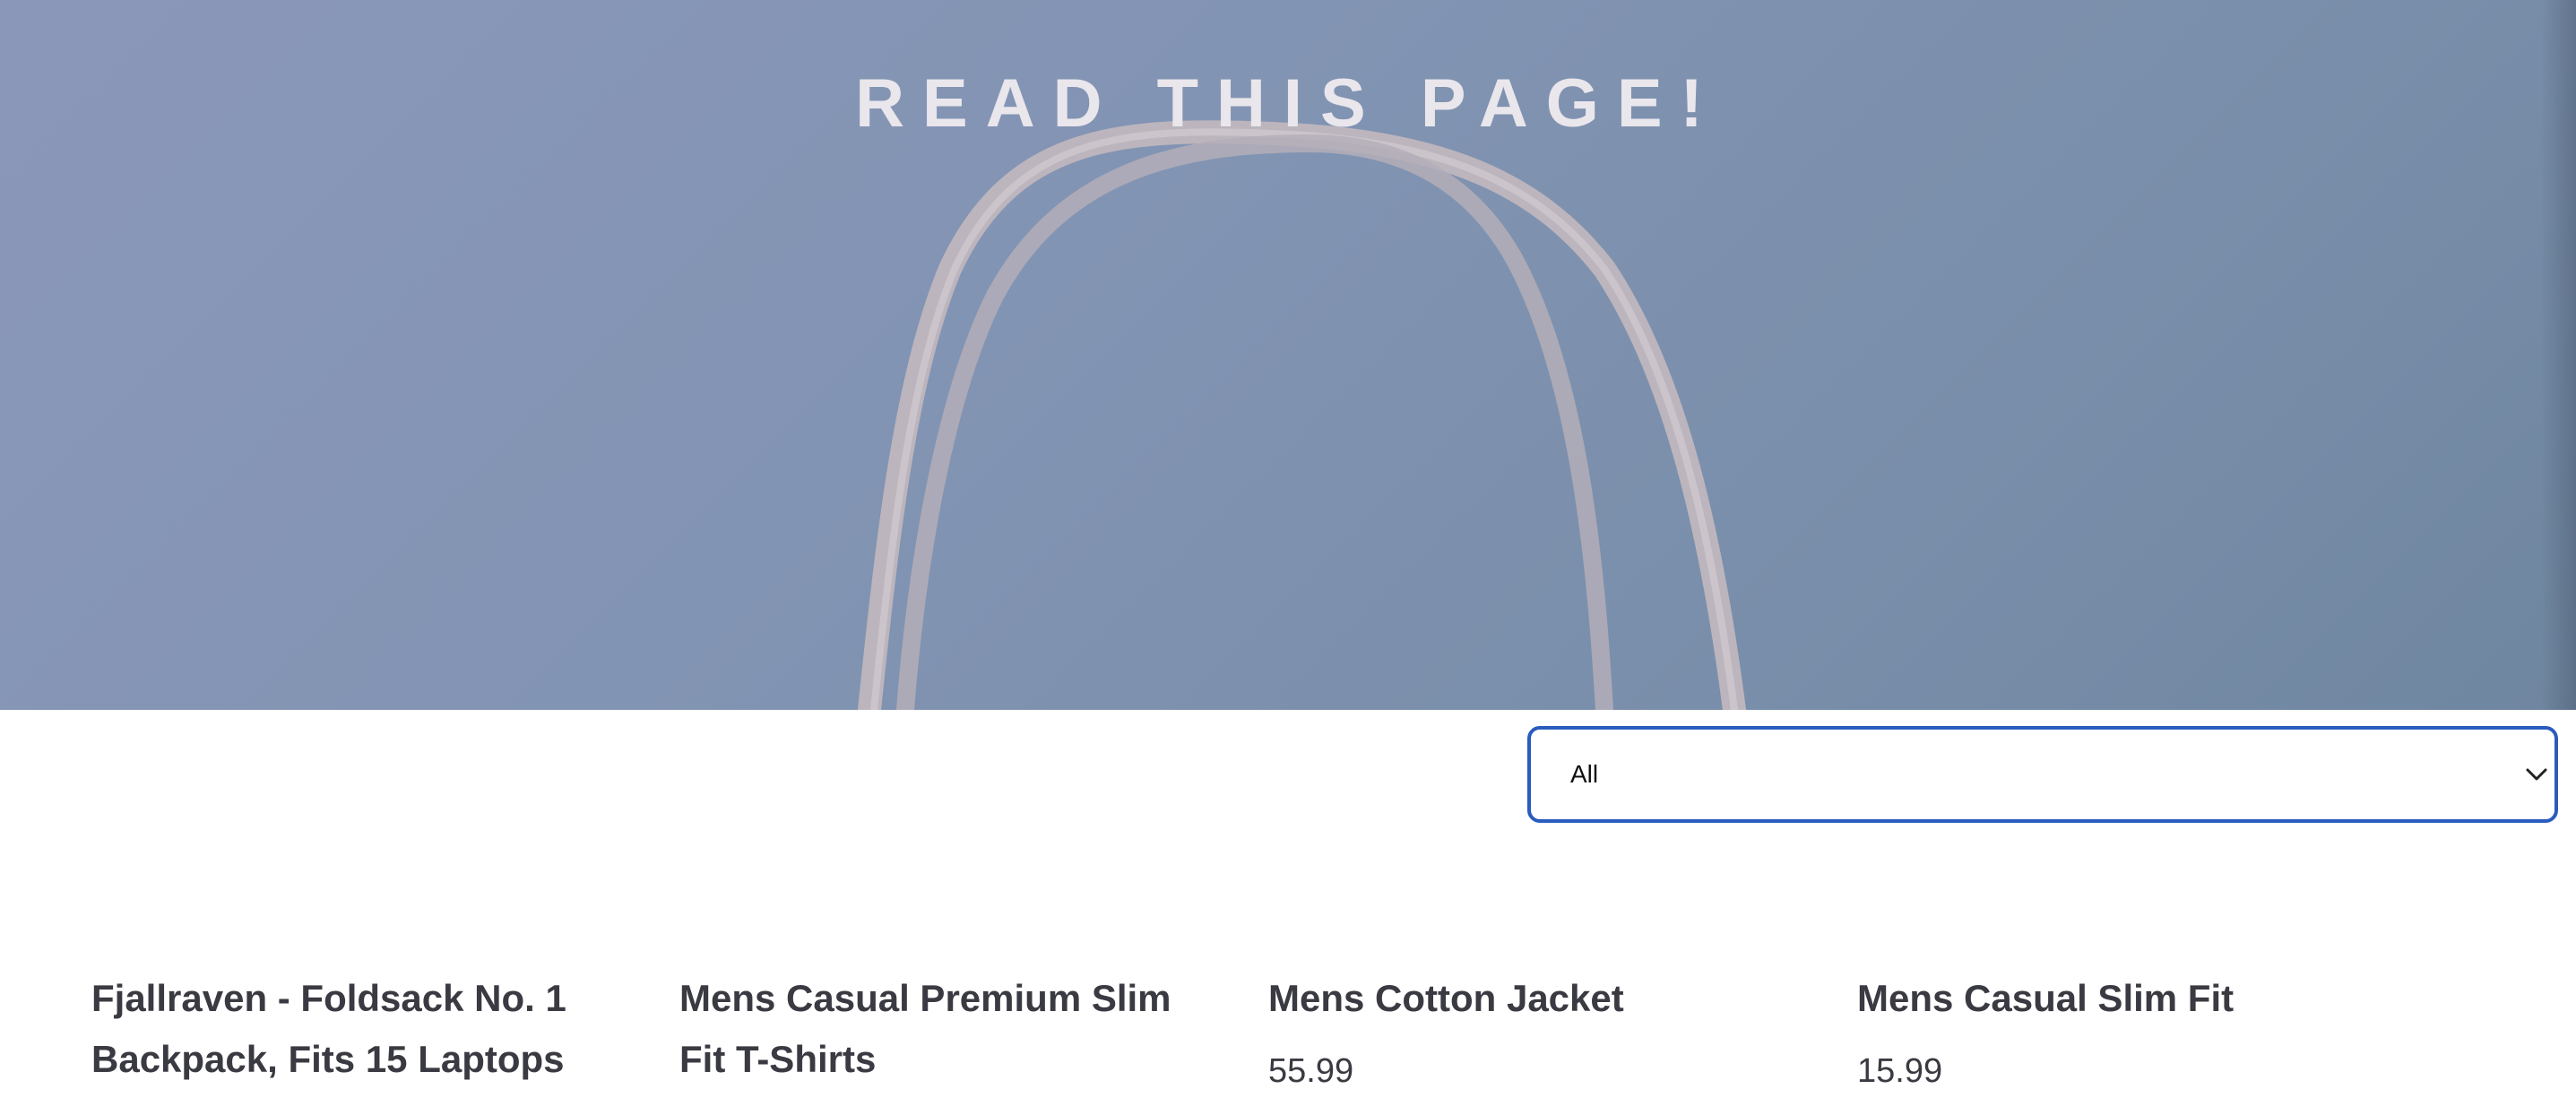 The width and height of the screenshot is (2576, 1115). Describe the element at coordinates (2117, 998) in the screenshot. I see `product-title: Mens Casual Slim Fit` at that location.